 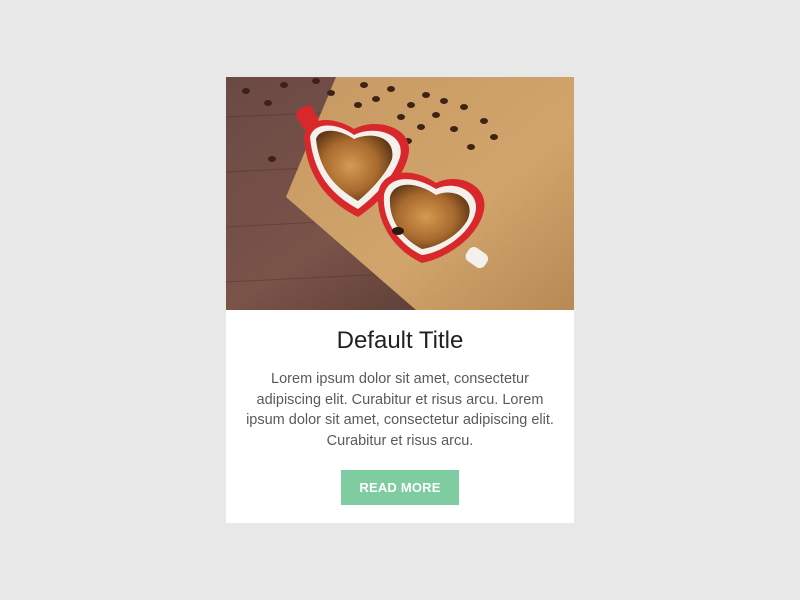 I want to click on read-more-button: READ MORE, so click(x=400, y=487).